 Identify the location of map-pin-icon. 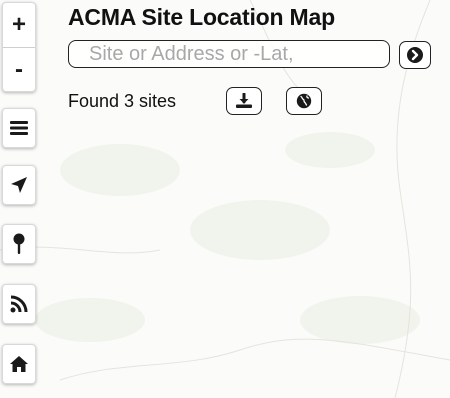
(19, 243).